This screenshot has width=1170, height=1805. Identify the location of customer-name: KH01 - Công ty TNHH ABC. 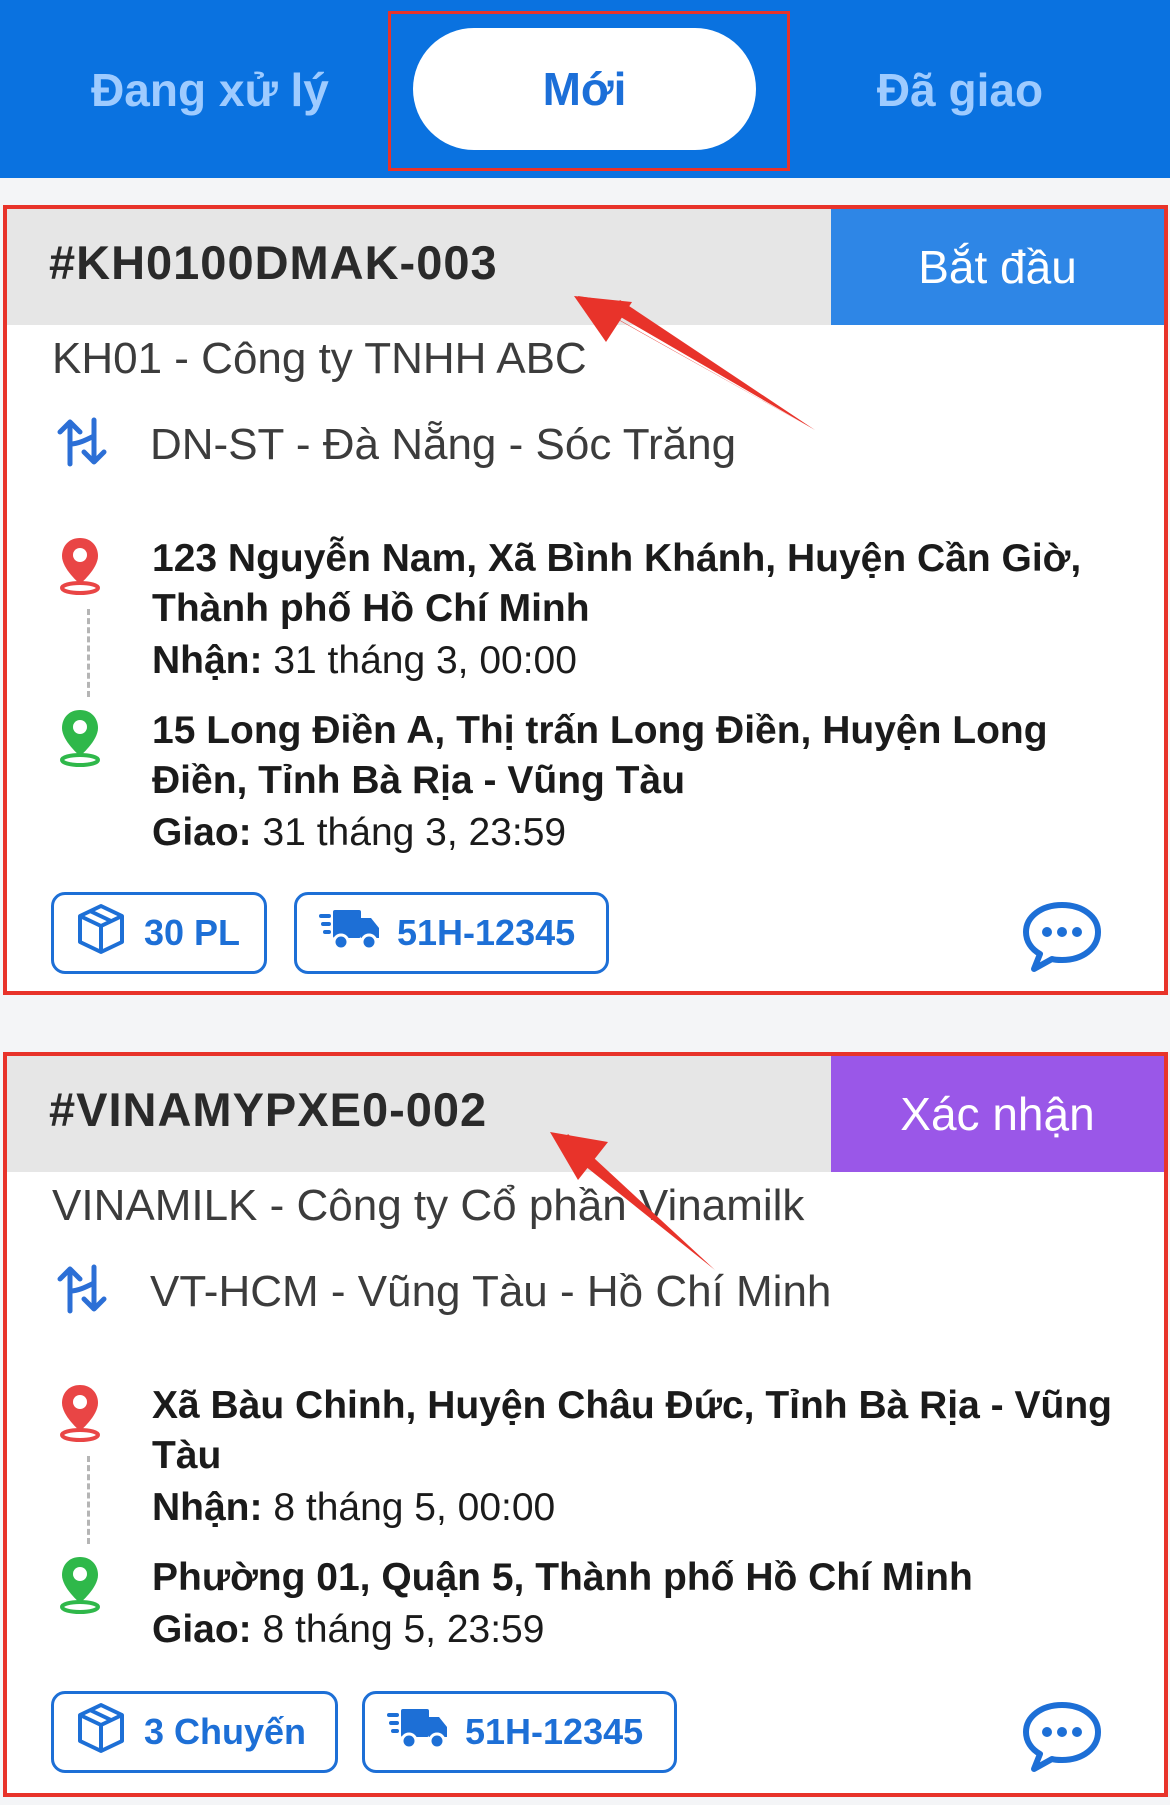
(319, 358).